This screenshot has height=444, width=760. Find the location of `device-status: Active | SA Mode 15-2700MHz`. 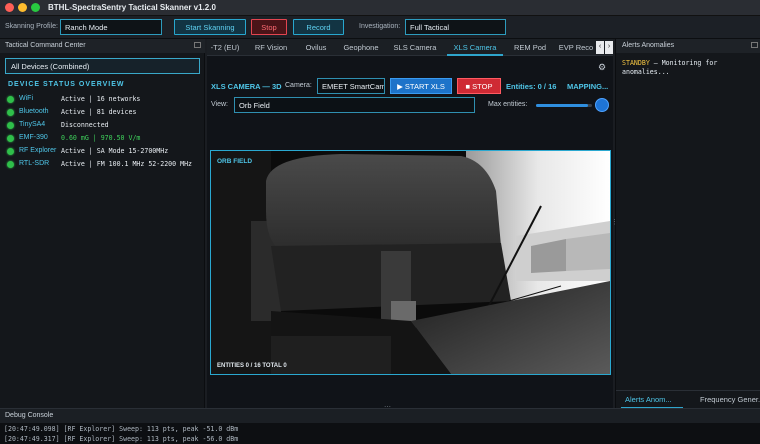

device-status: Active | SA Mode 15-2700MHz is located at coordinates (115, 151).